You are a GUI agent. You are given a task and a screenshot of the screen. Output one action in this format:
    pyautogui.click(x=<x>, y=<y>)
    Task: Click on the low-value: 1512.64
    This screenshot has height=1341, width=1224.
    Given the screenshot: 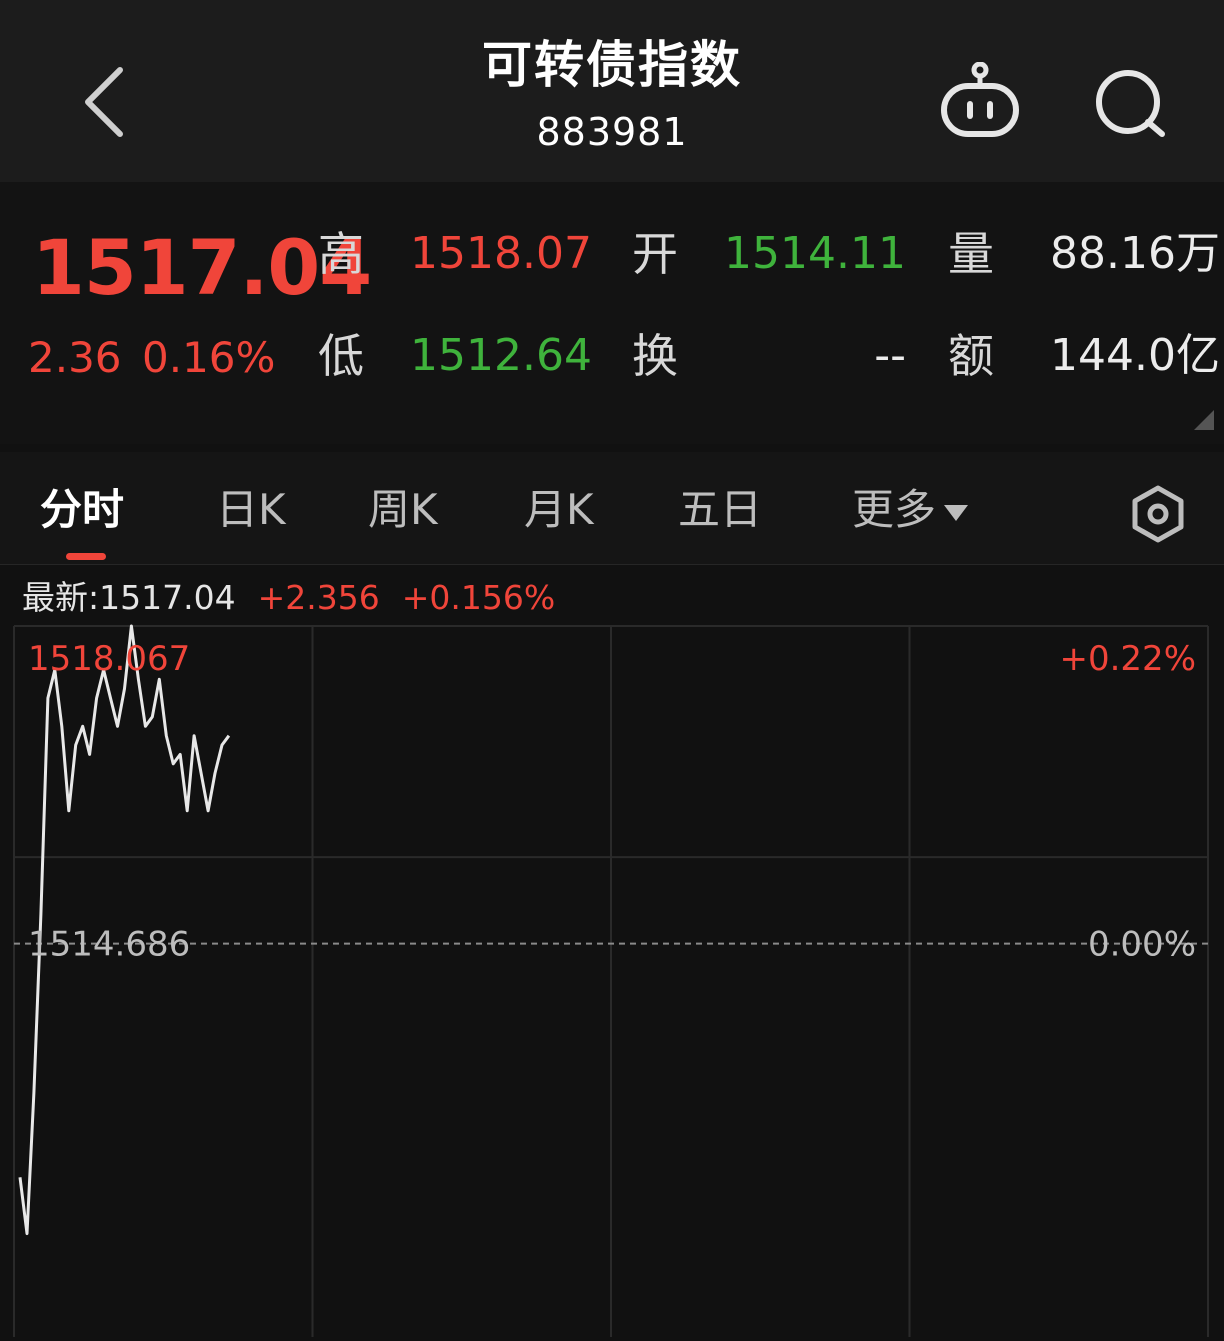 What is the action you would take?
    pyautogui.click(x=501, y=355)
    